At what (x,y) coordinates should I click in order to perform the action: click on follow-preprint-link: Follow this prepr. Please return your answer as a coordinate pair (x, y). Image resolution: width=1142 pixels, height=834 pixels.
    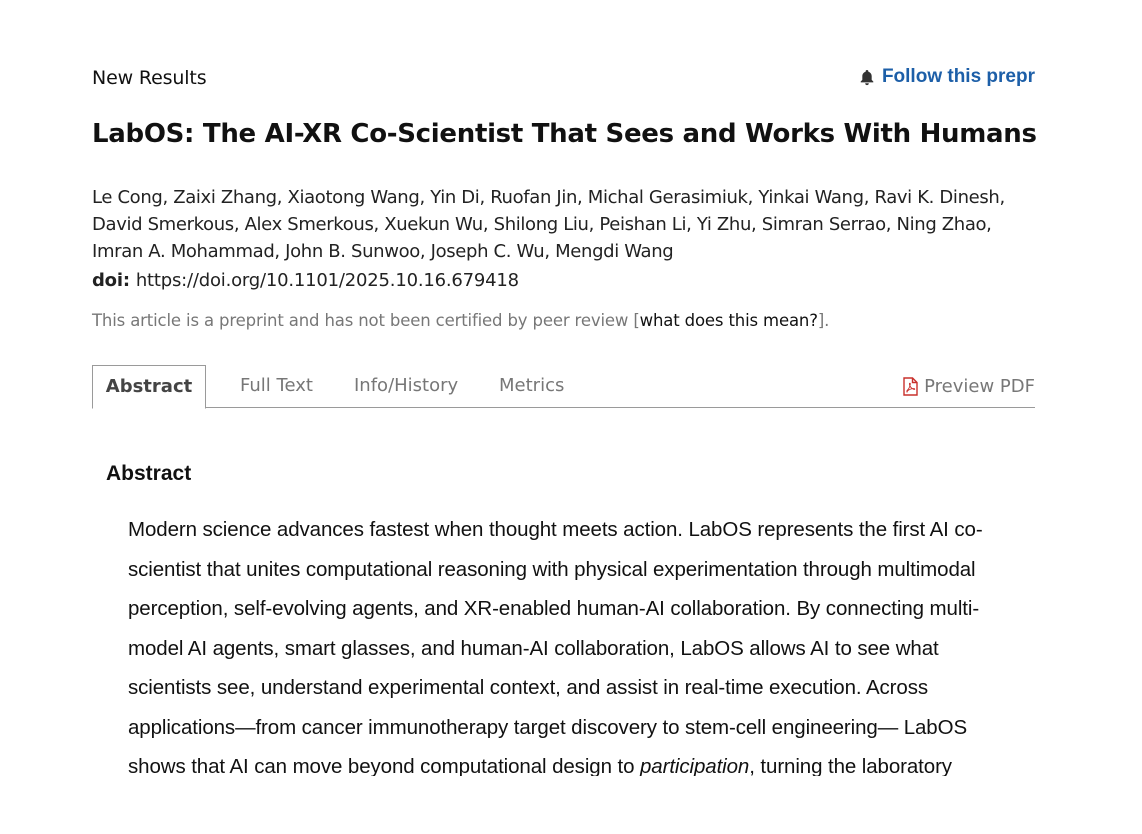
    Looking at the image, I should click on (946, 77).